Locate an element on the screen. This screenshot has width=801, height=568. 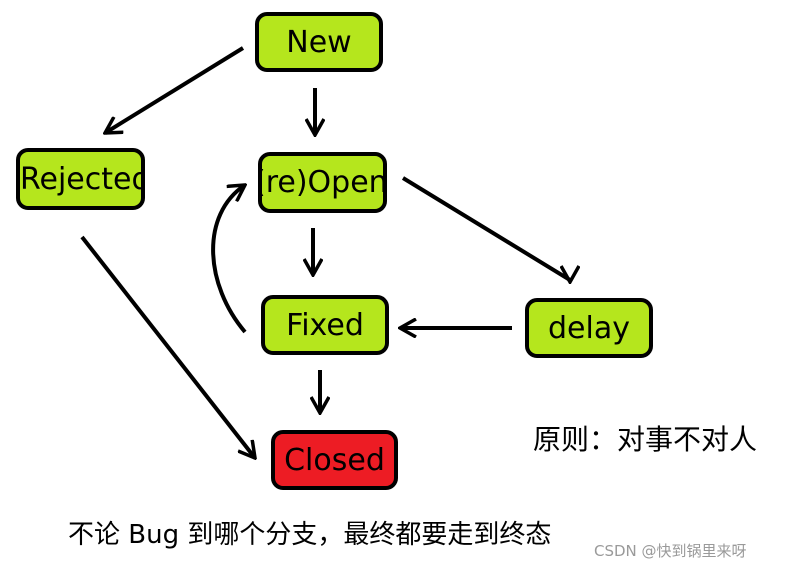
state-new: New is located at coordinates (319, 42).